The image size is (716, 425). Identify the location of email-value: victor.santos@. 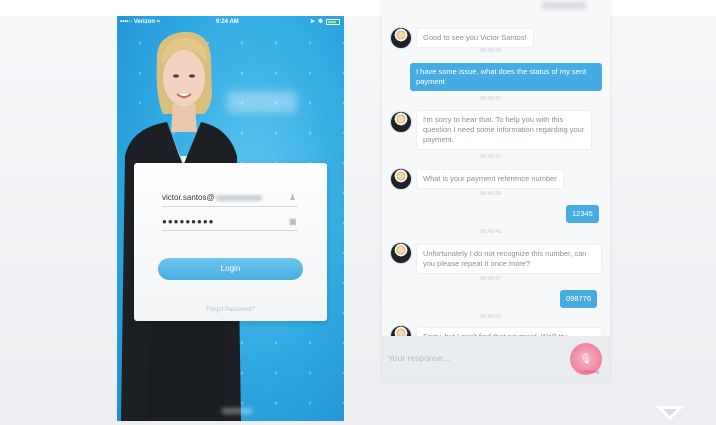
(188, 197).